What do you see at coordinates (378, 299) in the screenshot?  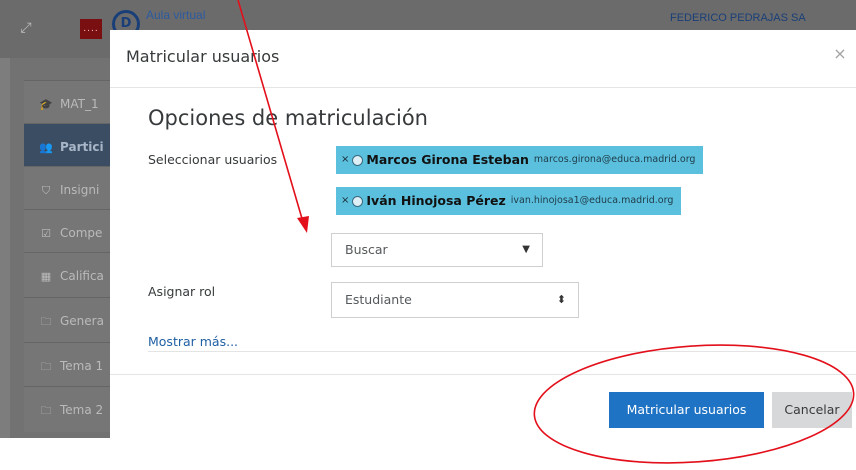 I see `role-selected-value: Estudiante` at bounding box center [378, 299].